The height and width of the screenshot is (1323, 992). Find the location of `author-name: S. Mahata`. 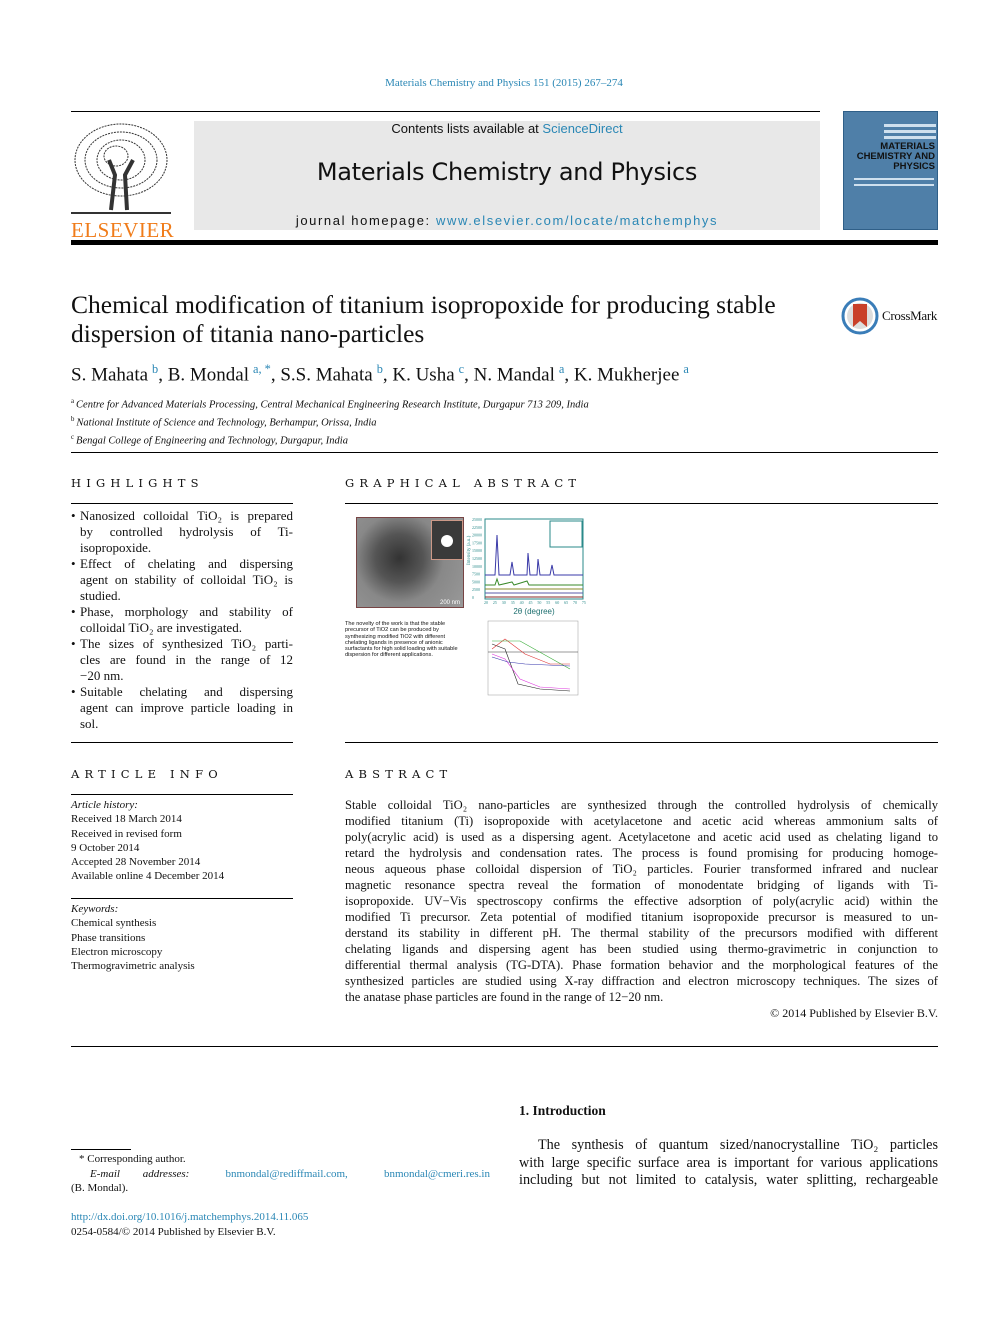

author-name: S. Mahata is located at coordinates (110, 375).